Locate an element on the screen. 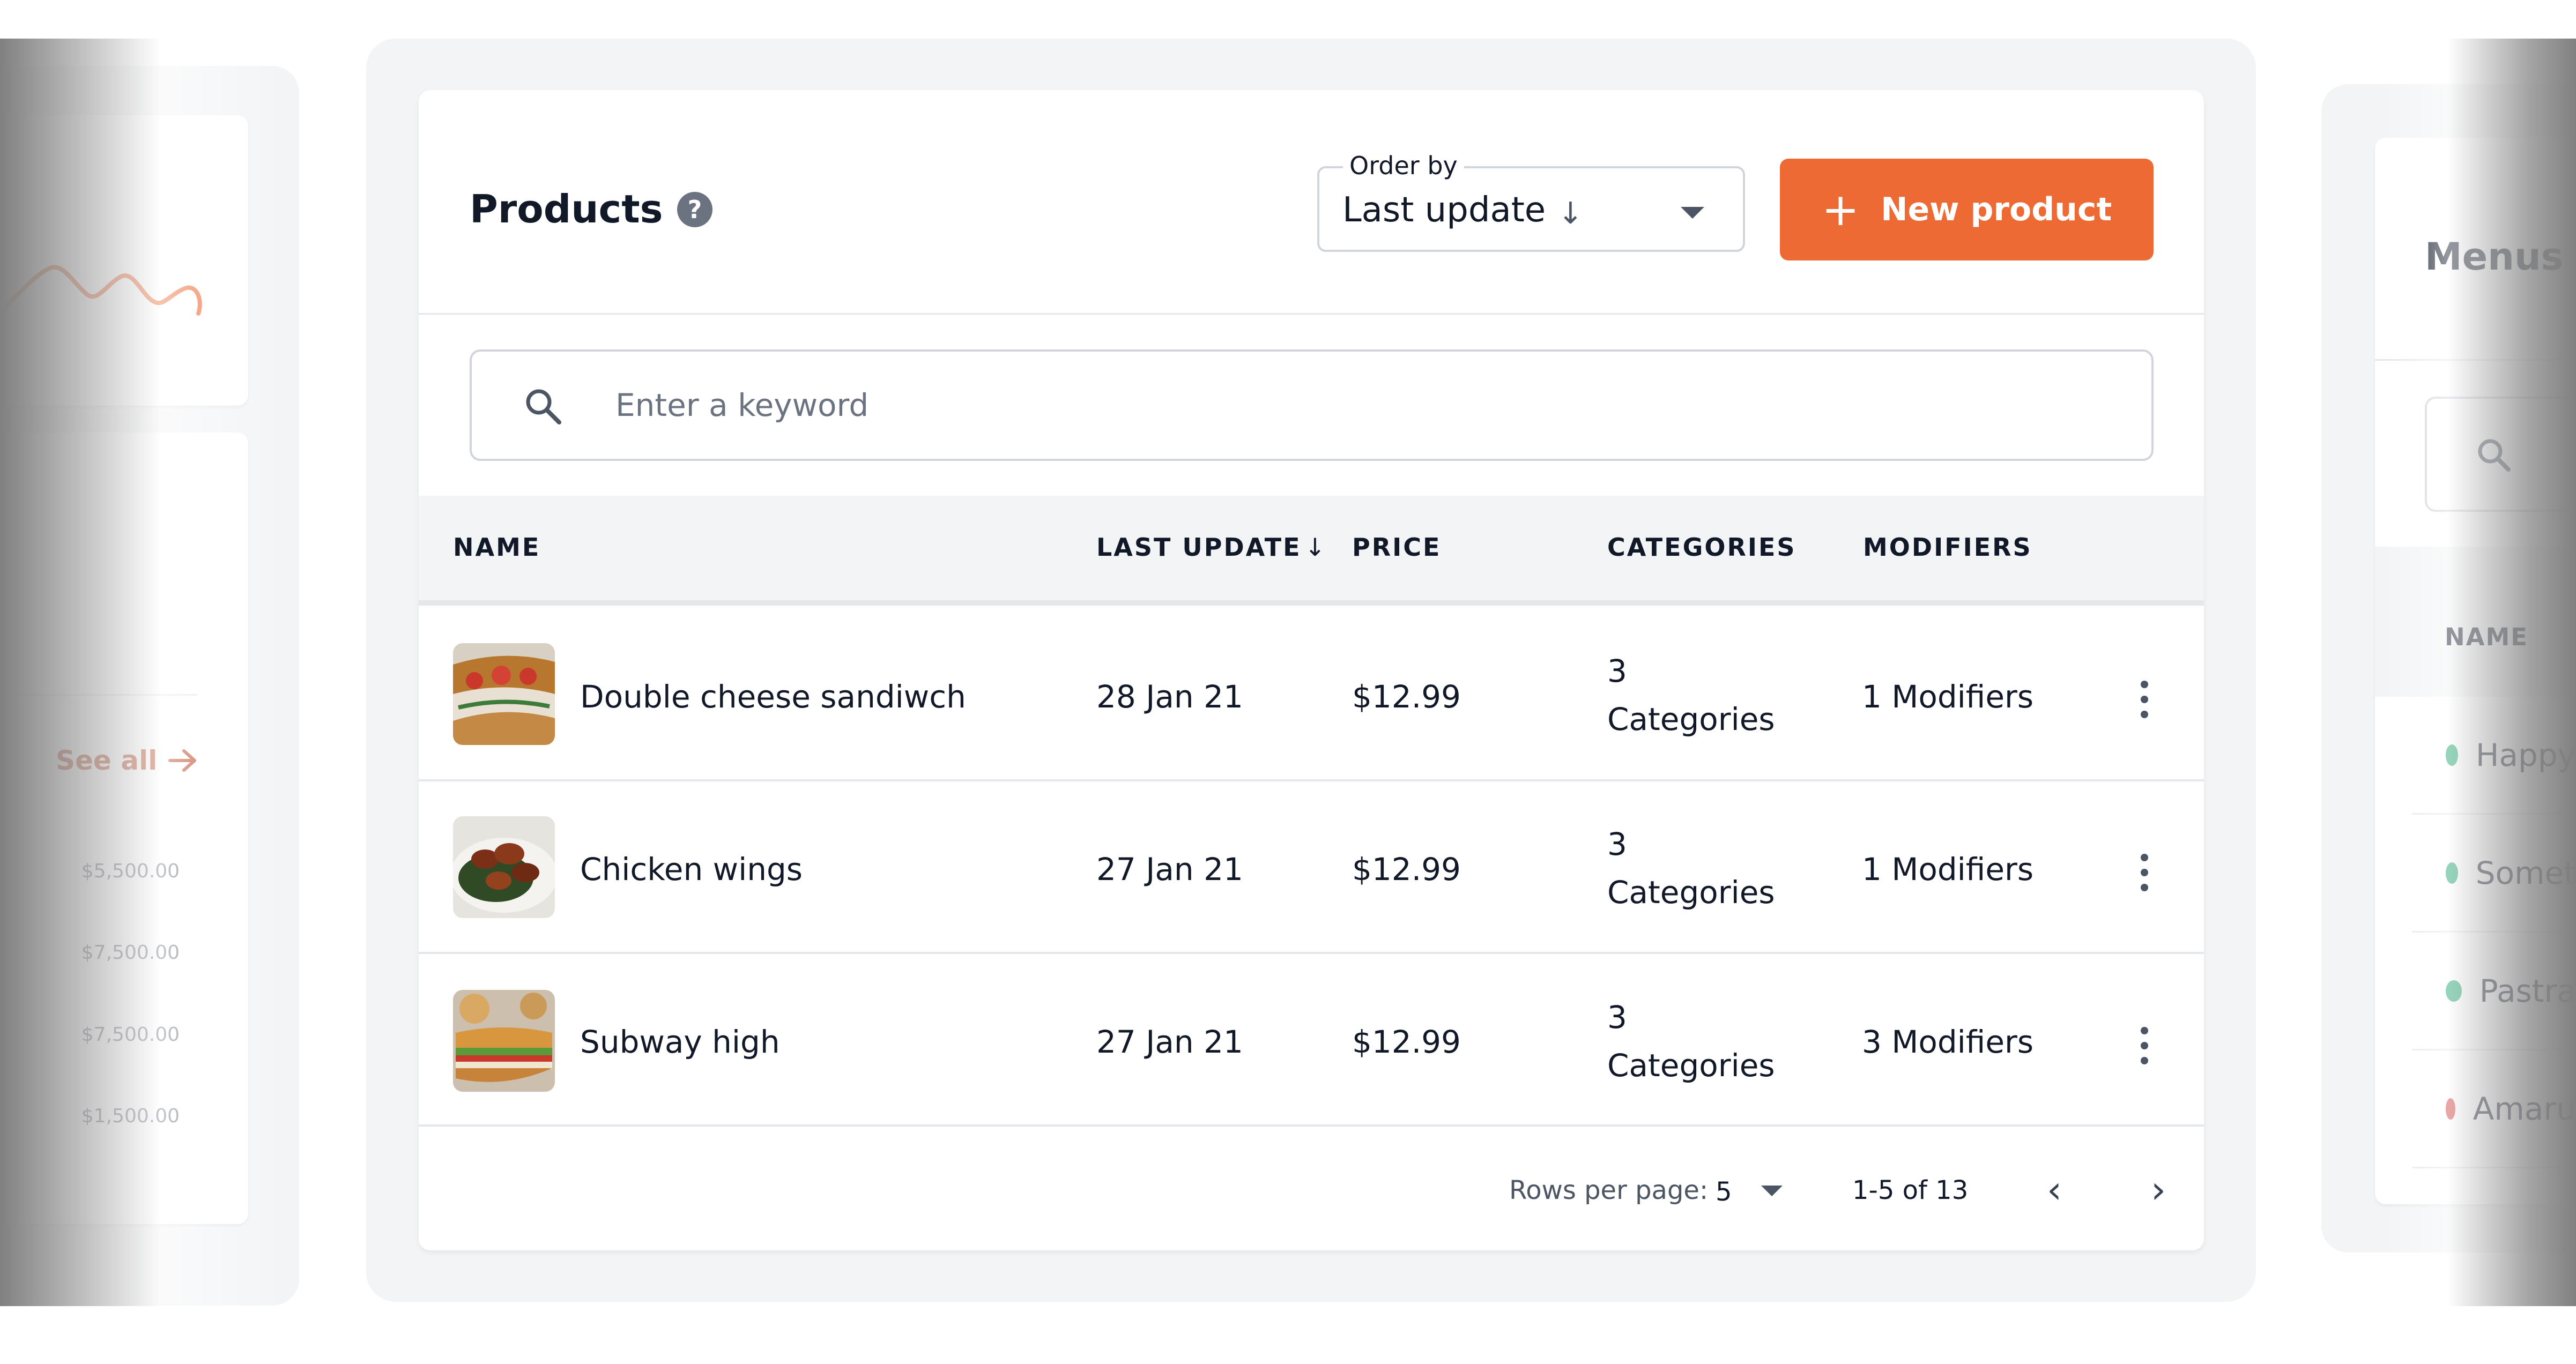  column-header-price: PRICE is located at coordinates (1397, 547).